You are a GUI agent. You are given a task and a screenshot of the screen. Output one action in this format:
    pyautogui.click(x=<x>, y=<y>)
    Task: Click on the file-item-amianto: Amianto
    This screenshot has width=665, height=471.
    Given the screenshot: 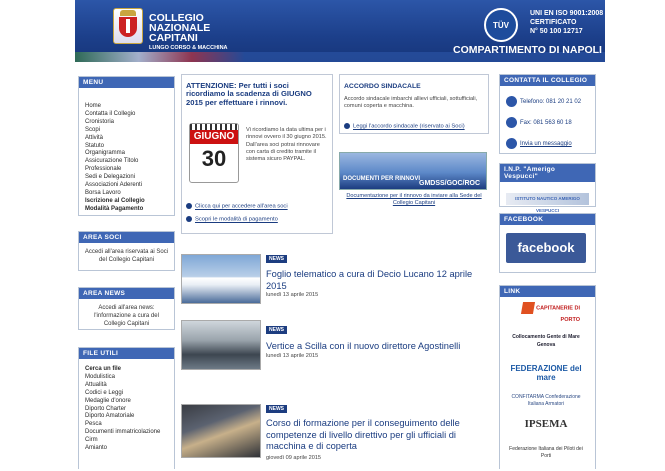 What is the action you would take?
    pyautogui.click(x=126, y=449)
    